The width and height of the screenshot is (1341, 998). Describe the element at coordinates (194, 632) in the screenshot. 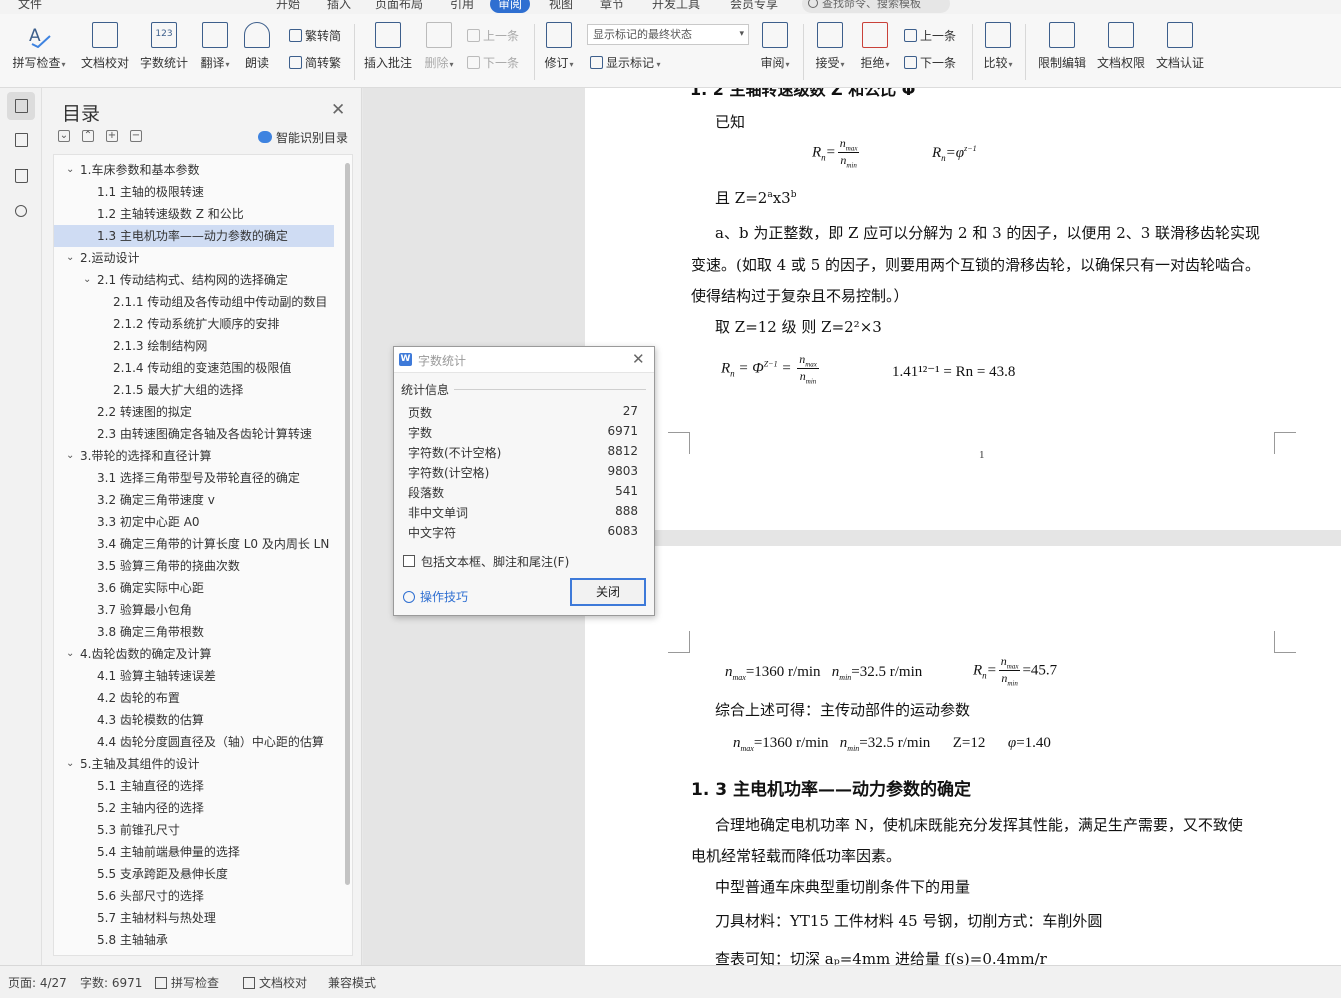

I see `toc-item: 3.8 确定三角带根数` at that location.